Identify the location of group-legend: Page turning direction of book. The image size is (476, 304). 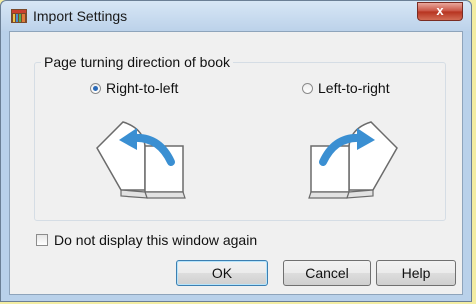
(137, 62).